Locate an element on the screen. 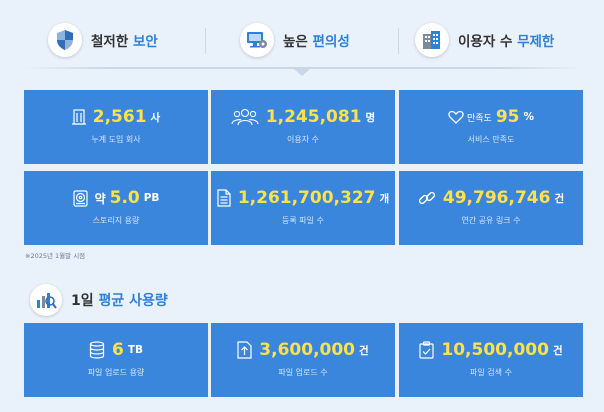 The width and height of the screenshot is (604, 412). upload-icon is located at coordinates (244, 350).